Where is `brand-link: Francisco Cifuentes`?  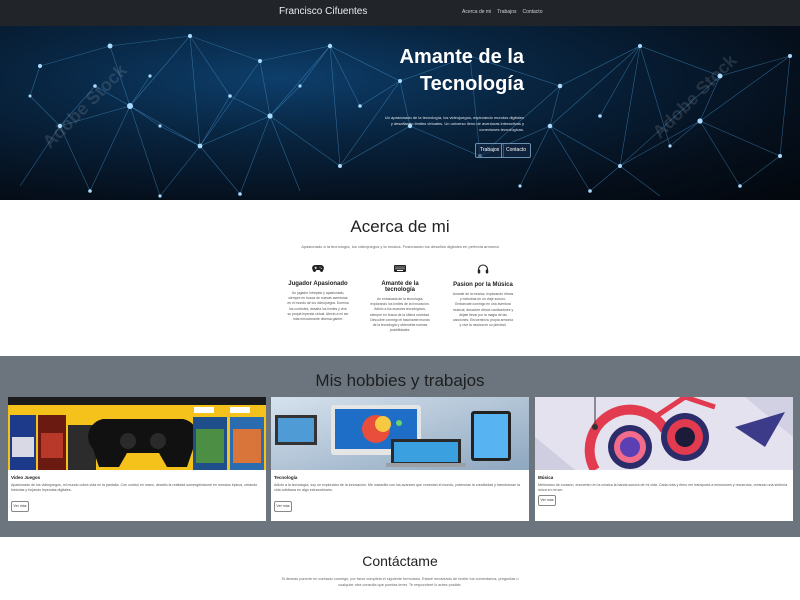
brand-link: Francisco Cifuentes is located at coordinates (323, 11).